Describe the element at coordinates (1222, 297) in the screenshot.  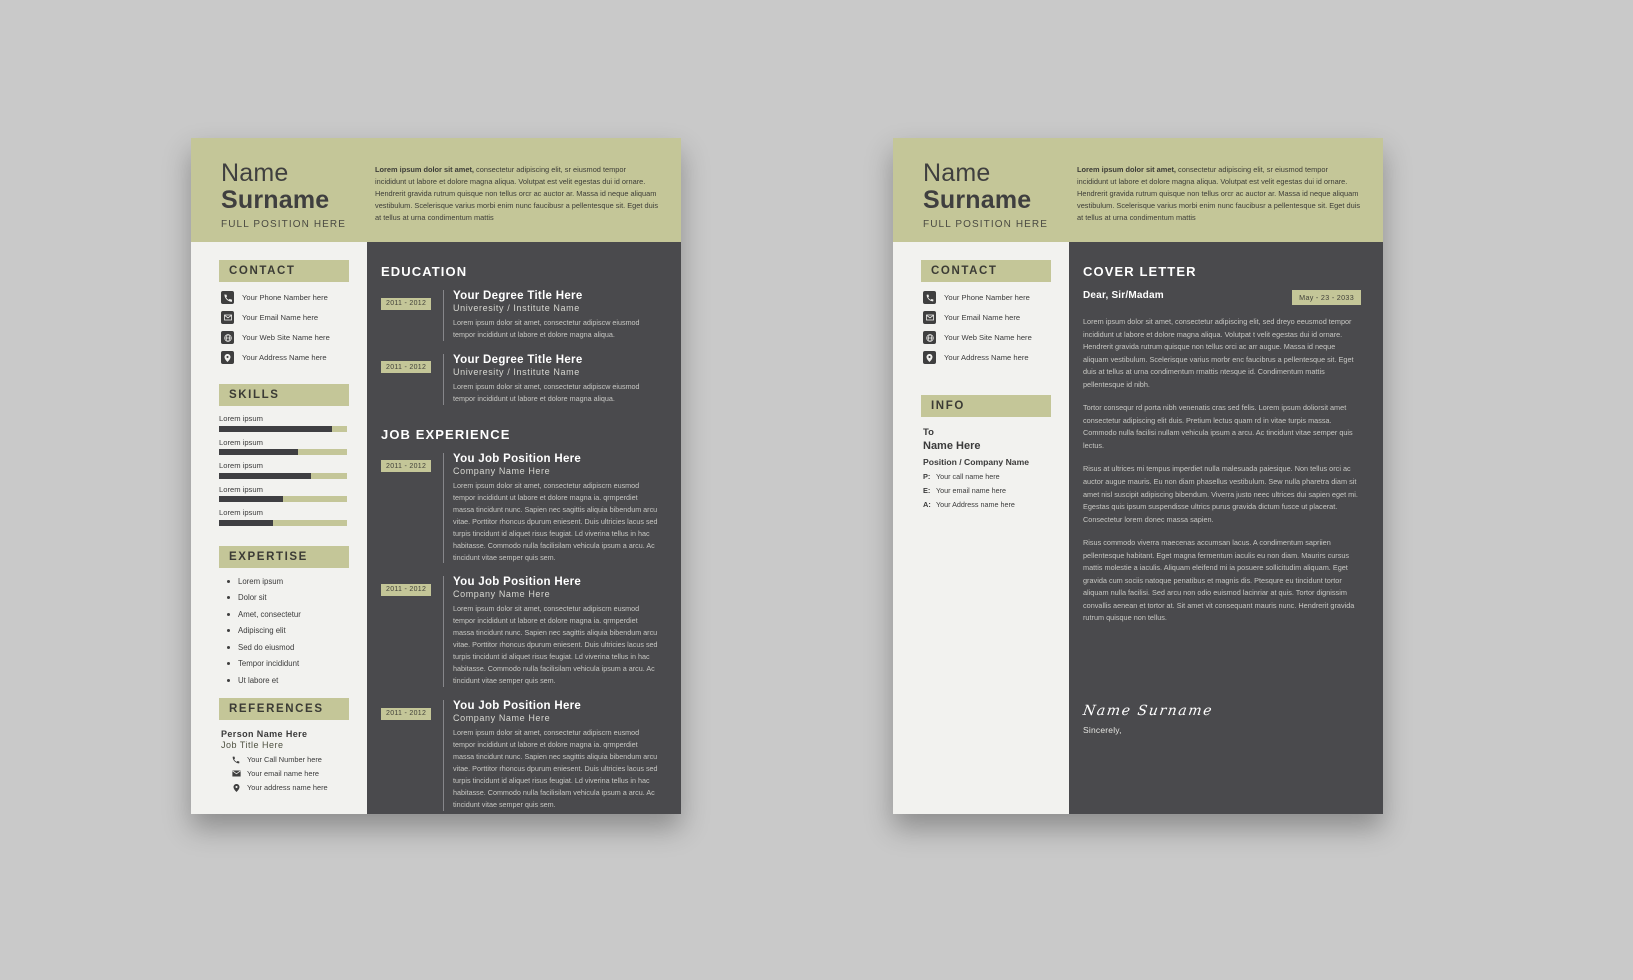
I see `cover-letter-top-row: Dear, Sir/Madam May - 23 - 2033` at that location.